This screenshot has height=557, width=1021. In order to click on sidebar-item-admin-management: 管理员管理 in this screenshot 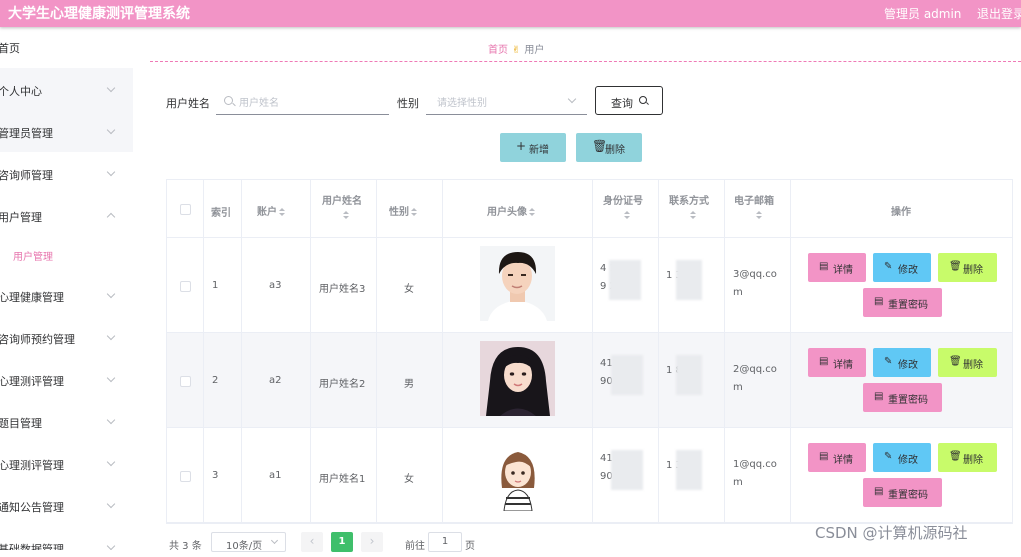, I will do `click(66, 131)`.